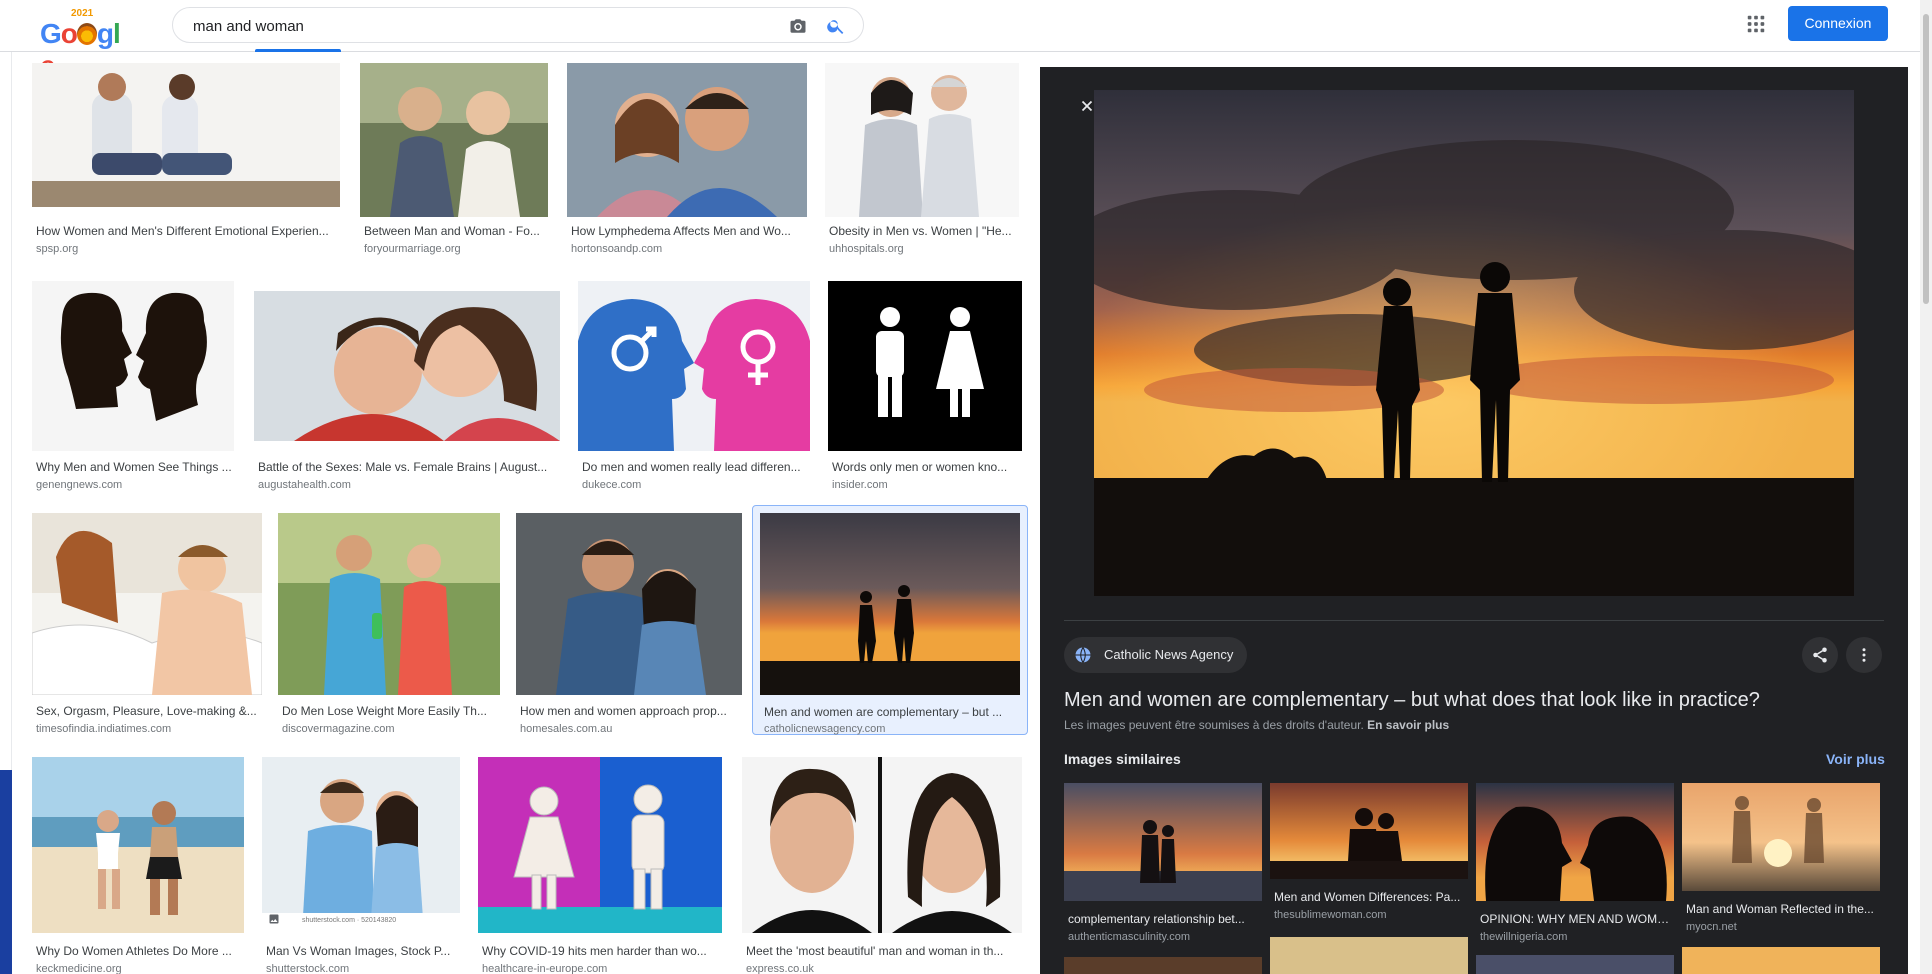 Image resolution: width=1932 pixels, height=974 pixels. What do you see at coordinates (1855, 759) in the screenshot?
I see `see-more-link: Voir plus` at bounding box center [1855, 759].